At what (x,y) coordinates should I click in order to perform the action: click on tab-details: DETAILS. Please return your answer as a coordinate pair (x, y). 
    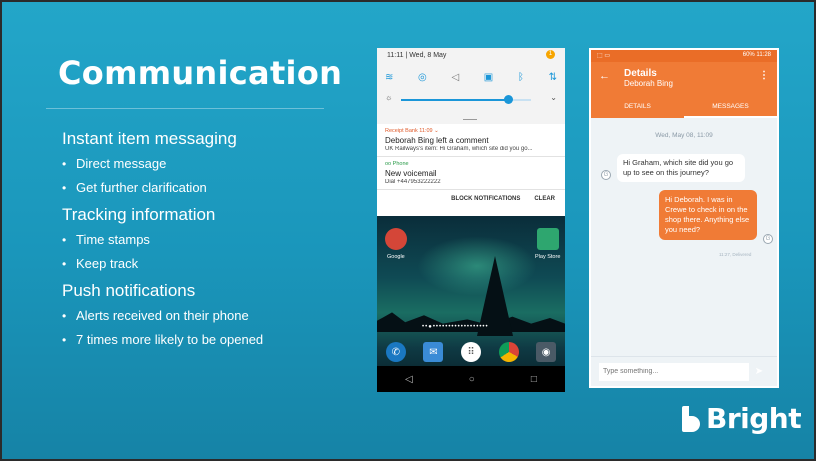
    Looking at the image, I should click on (637, 108).